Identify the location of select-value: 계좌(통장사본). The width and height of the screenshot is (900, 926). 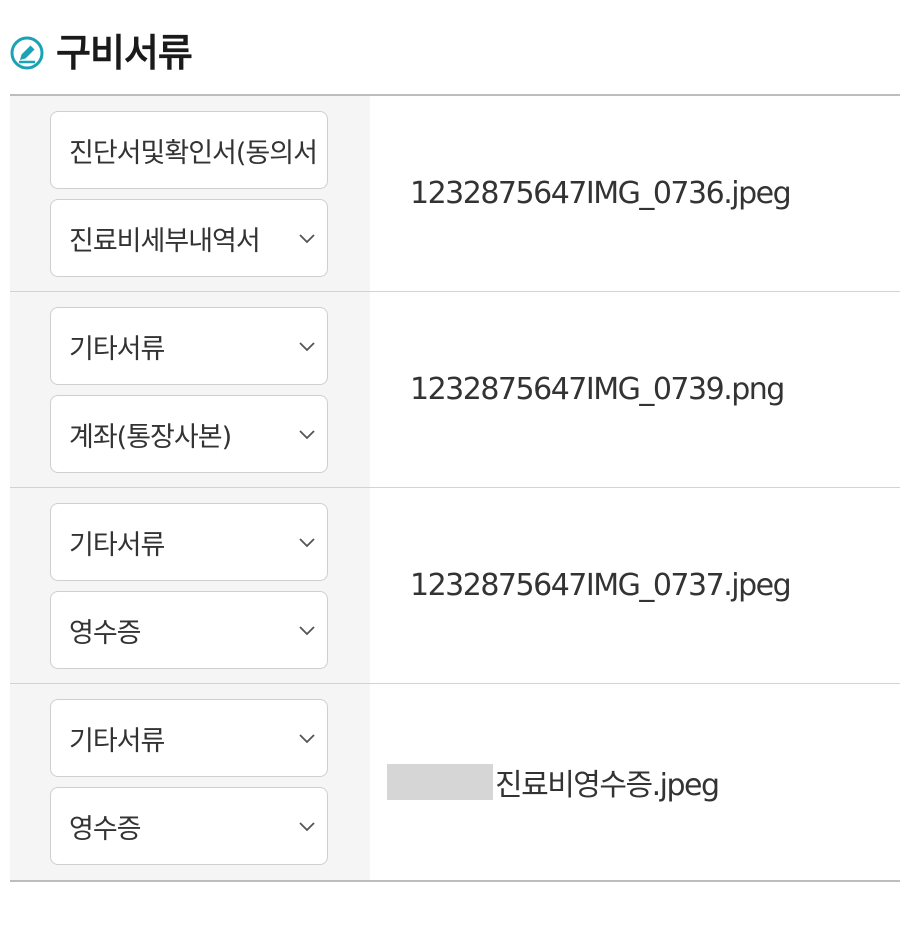
(150, 437).